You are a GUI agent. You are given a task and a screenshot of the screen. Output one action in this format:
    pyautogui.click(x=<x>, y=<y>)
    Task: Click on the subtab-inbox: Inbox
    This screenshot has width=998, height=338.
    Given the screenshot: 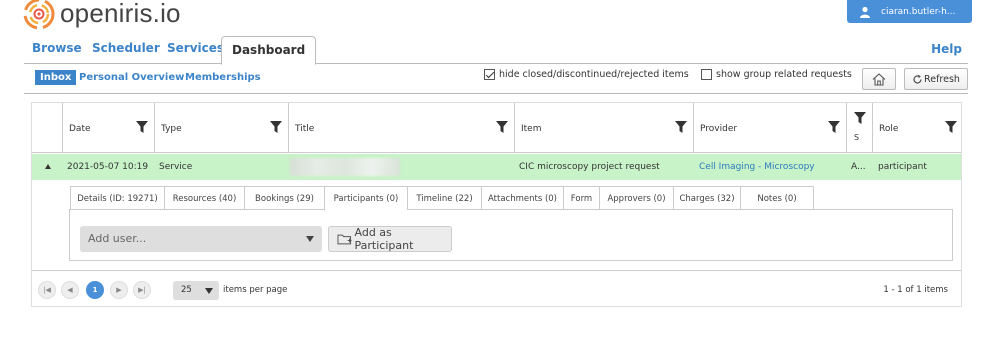 What is the action you would take?
    pyautogui.click(x=56, y=77)
    